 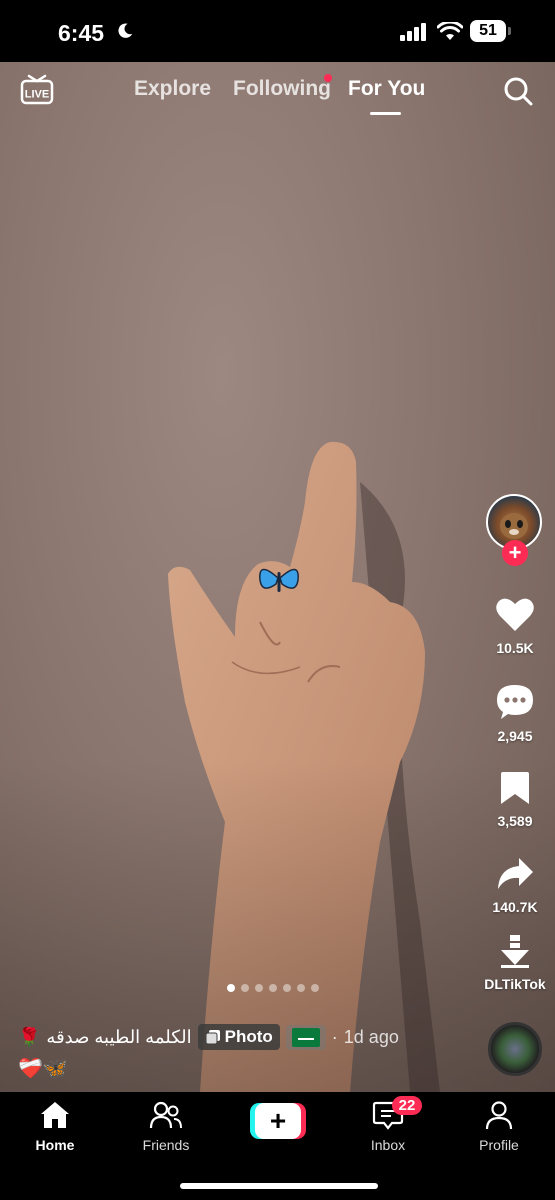 What do you see at coordinates (515, 736) in the screenshot?
I see `comment-count: 2,945` at bounding box center [515, 736].